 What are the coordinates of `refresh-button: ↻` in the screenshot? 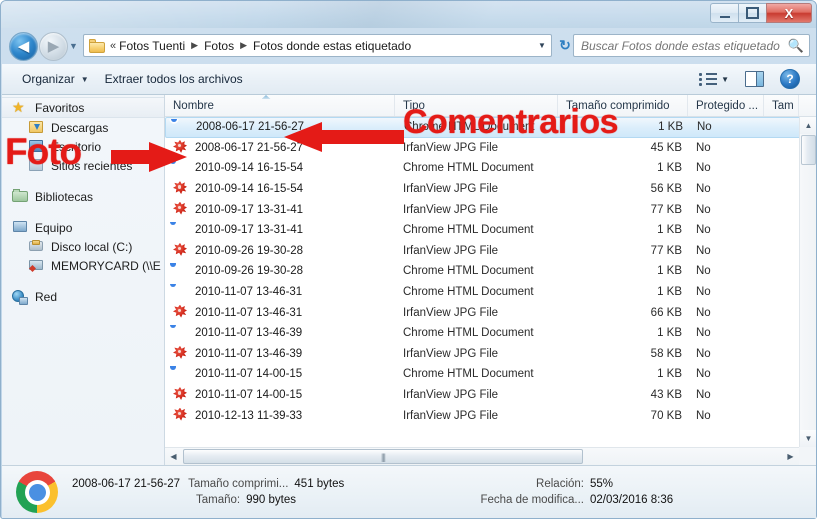 It's located at (565, 45).